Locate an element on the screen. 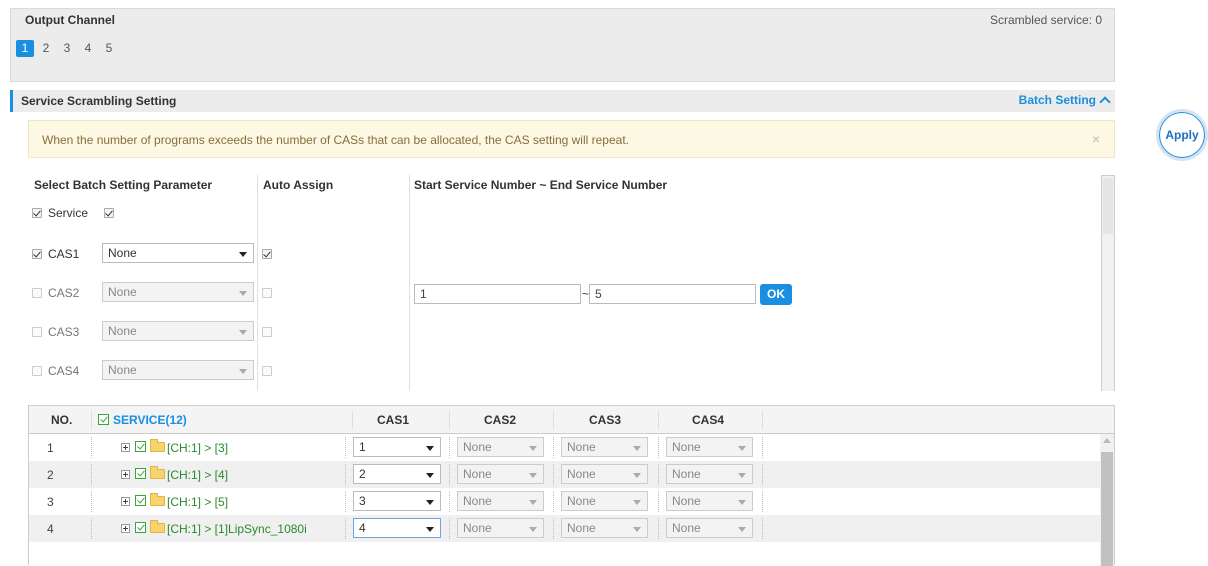  batch-scrollbar is located at coordinates (1108, 283).